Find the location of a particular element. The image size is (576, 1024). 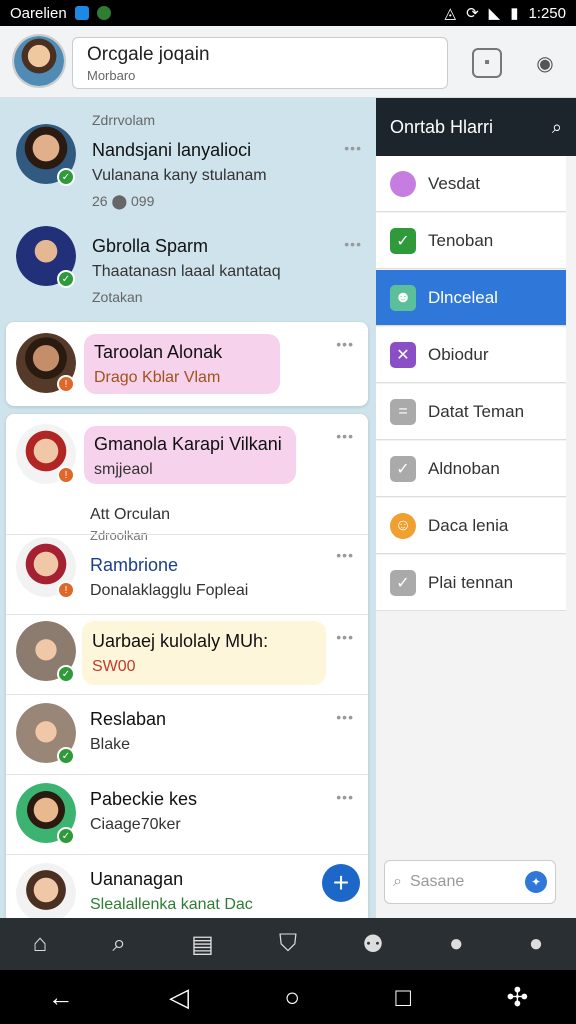

person-icon: ● is located at coordinates (456, 944).